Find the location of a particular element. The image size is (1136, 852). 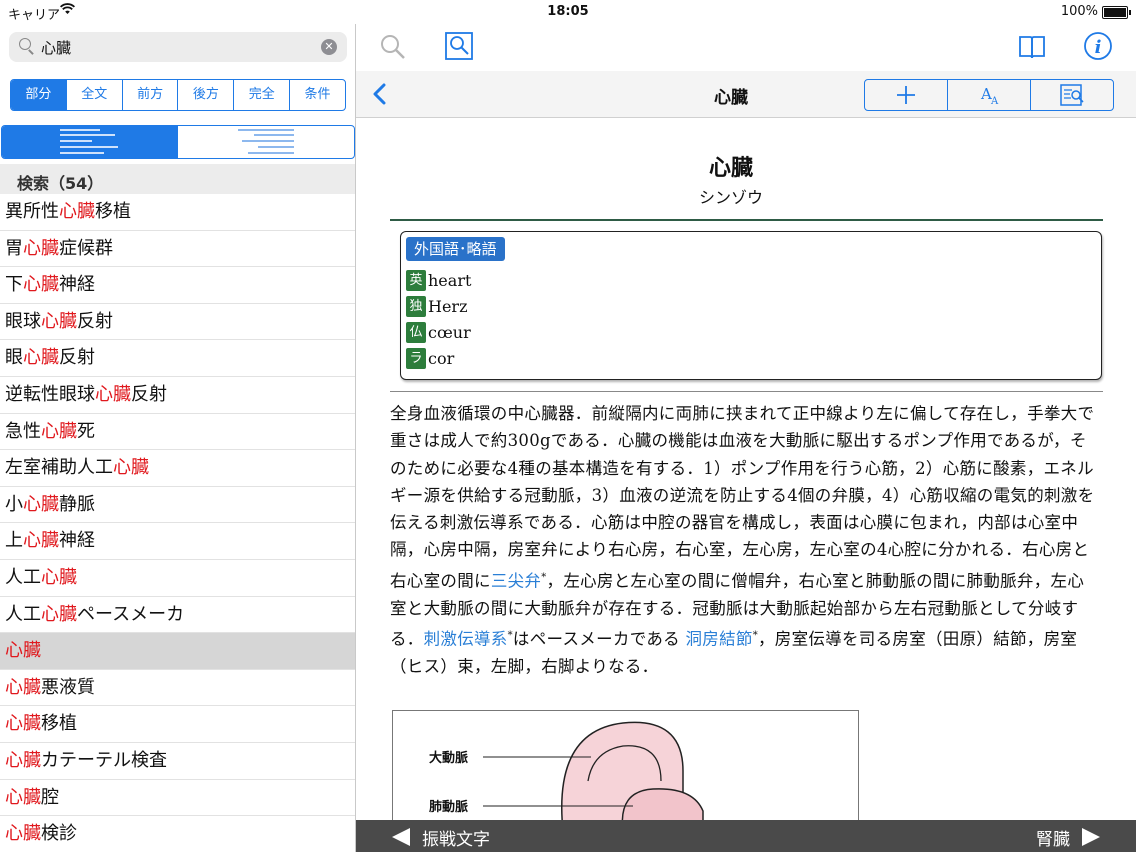

entry-tools: AA is located at coordinates (989, 95).